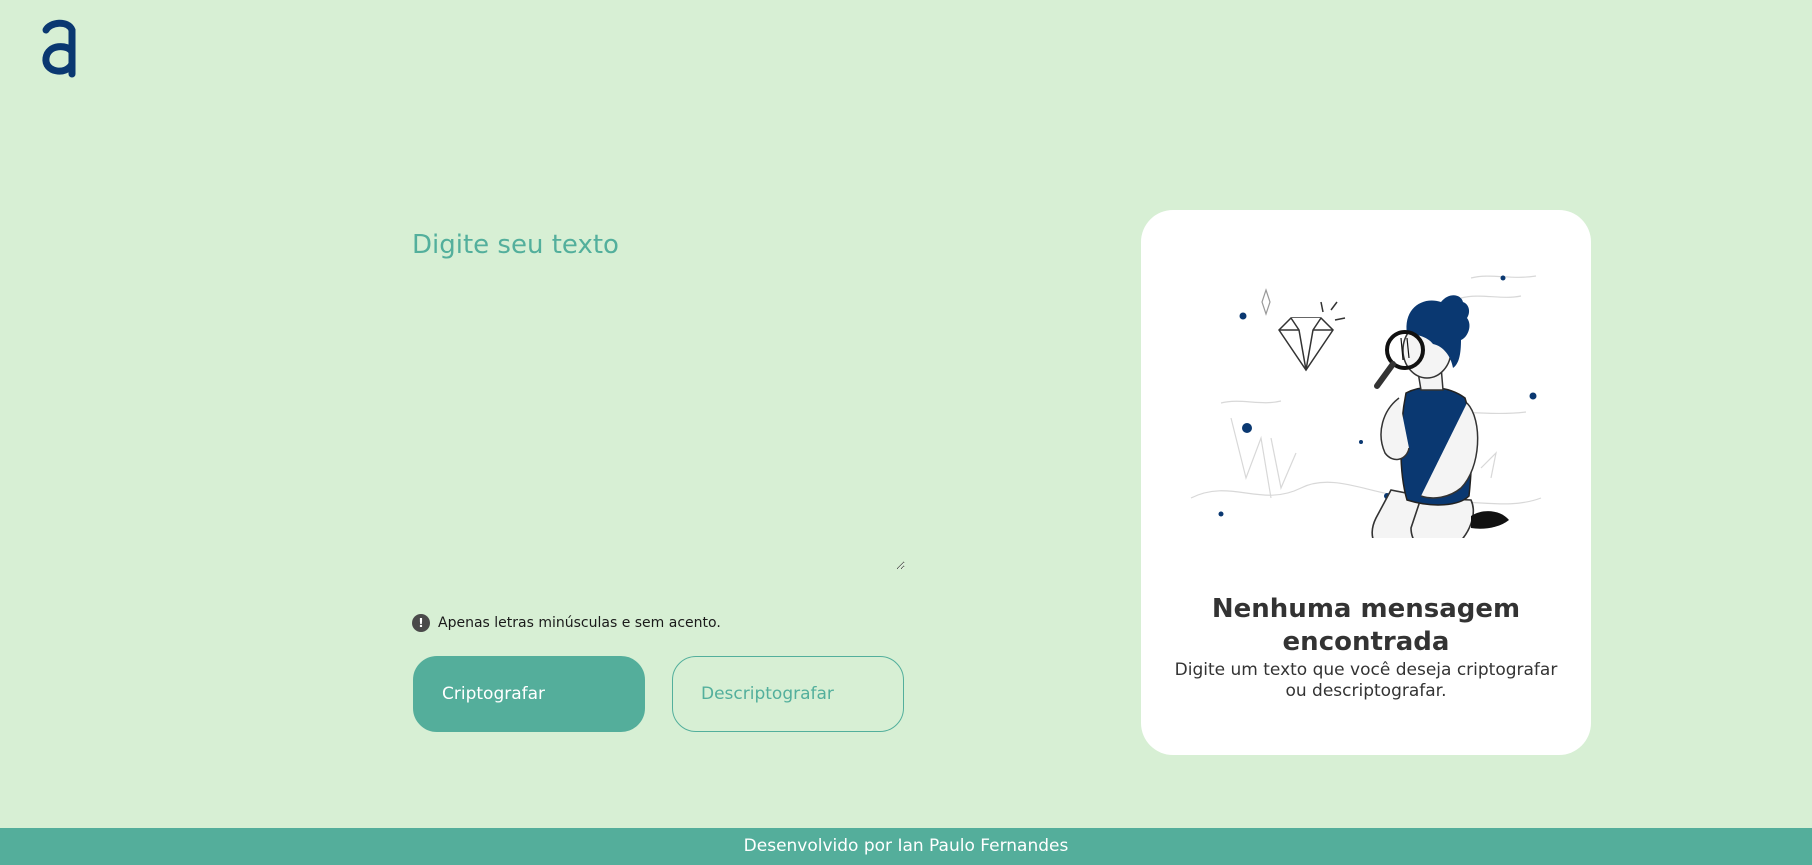 The height and width of the screenshot is (865, 1812). Describe the element at coordinates (529, 694) in the screenshot. I see `encrypt-button: Criptografar` at that location.